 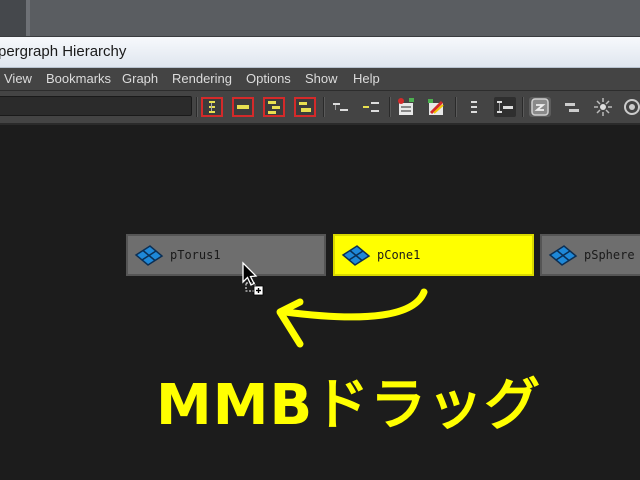 What do you see at coordinates (253, 278) in the screenshot?
I see `mouse-cursor-icon` at bounding box center [253, 278].